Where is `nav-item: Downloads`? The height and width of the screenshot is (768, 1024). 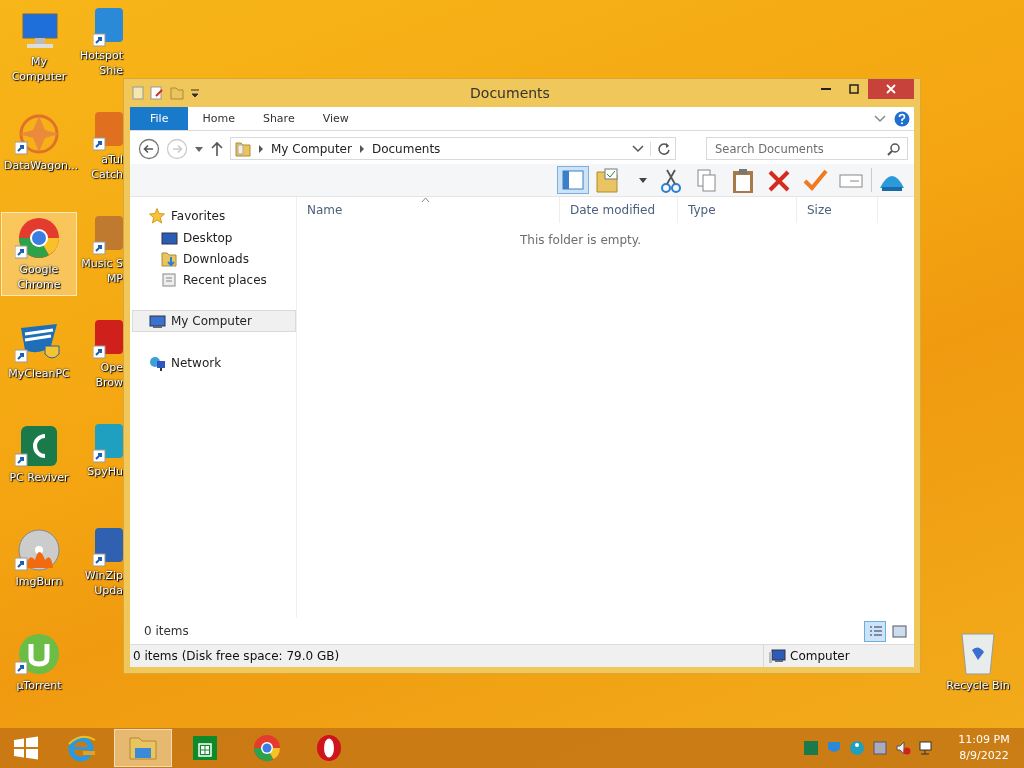 nav-item: Downloads is located at coordinates (214, 258).